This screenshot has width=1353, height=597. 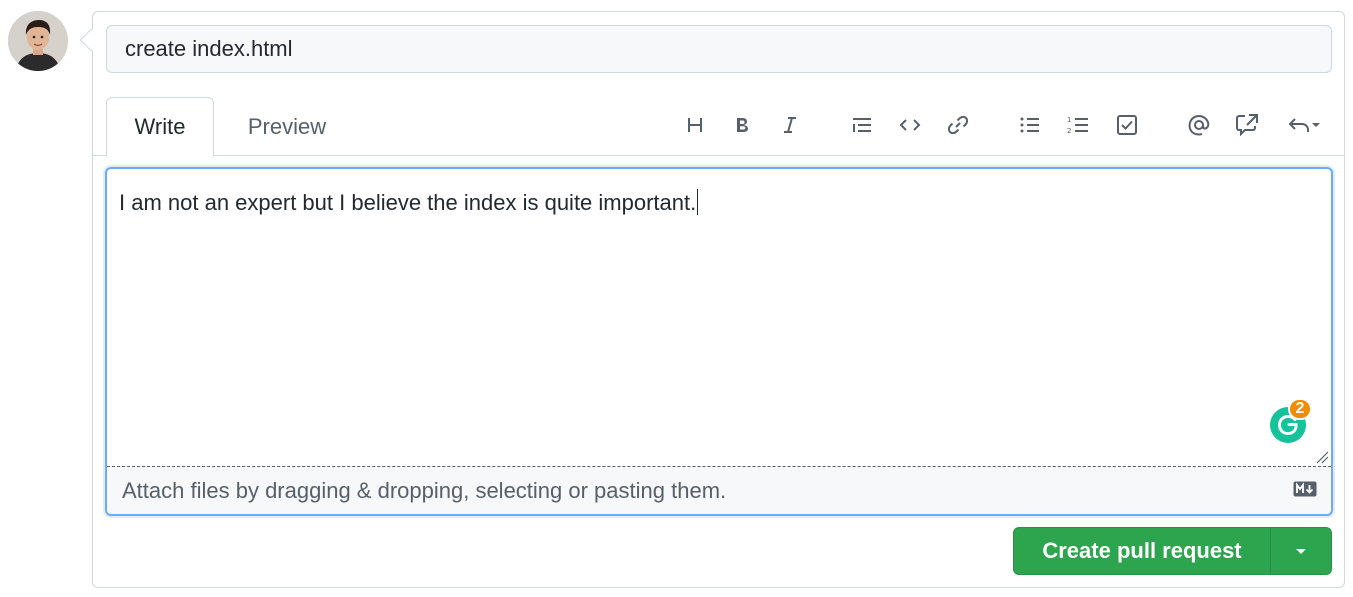 I want to click on text-caret, so click(x=698, y=202).